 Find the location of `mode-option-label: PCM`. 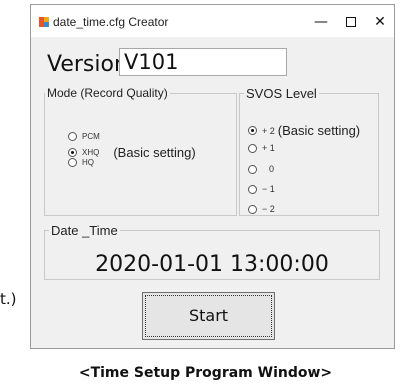

mode-option-label: PCM is located at coordinates (91, 136).